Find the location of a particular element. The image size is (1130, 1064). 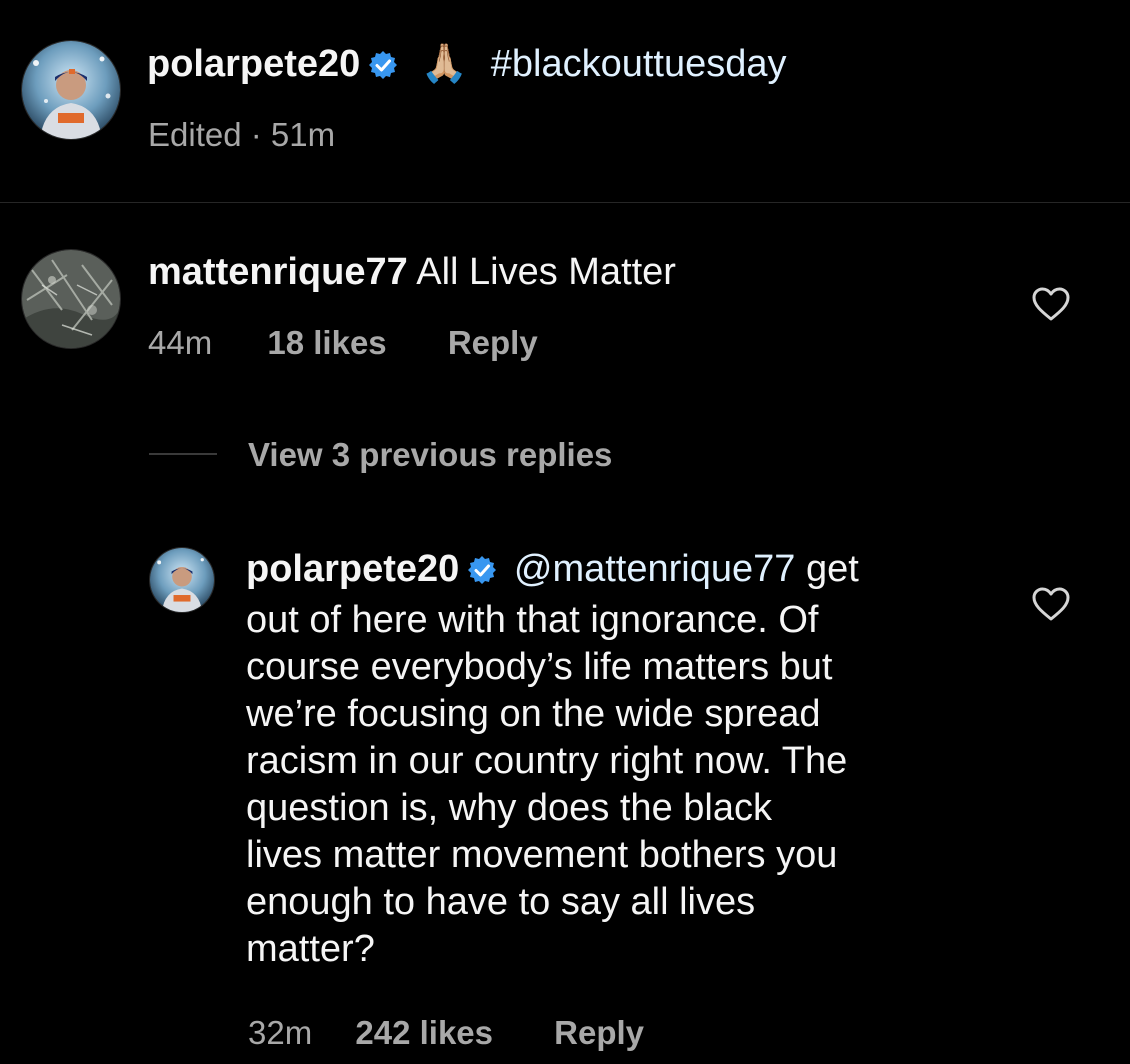

reply-first-line: polarpete20 @mattenrique77 get is located at coordinates (552, 571).